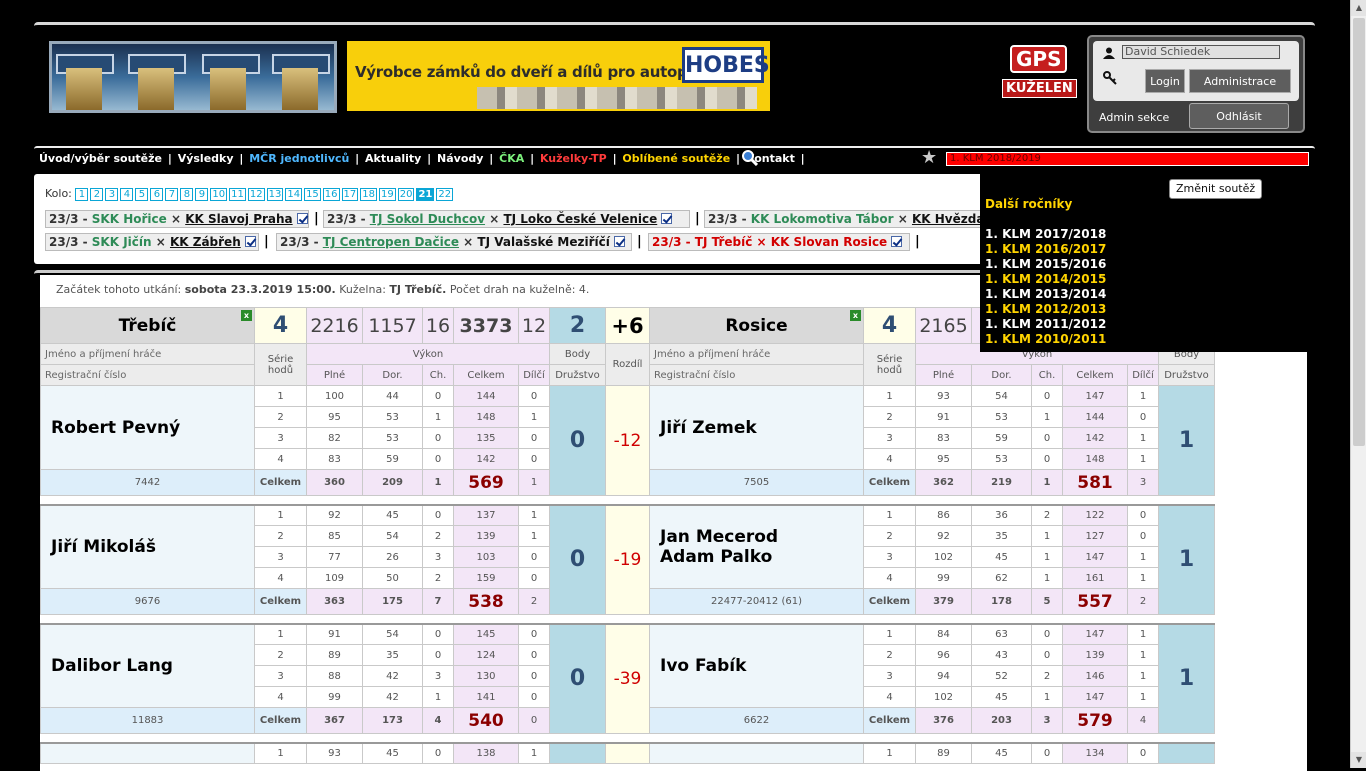  I want to click on total-dor: 178, so click(1001, 601).